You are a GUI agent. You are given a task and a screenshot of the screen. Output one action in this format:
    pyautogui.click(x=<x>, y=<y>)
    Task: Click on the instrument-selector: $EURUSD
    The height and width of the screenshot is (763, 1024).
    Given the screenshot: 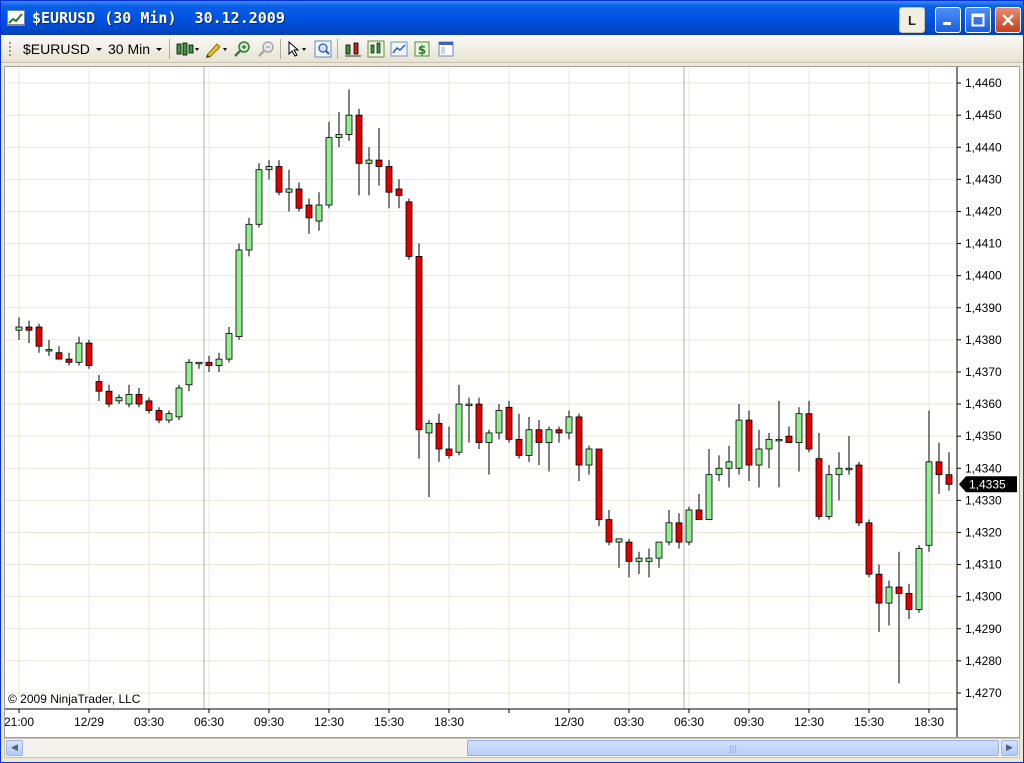 What is the action you would take?
    pyautogui.click(x=63, y=49)
    